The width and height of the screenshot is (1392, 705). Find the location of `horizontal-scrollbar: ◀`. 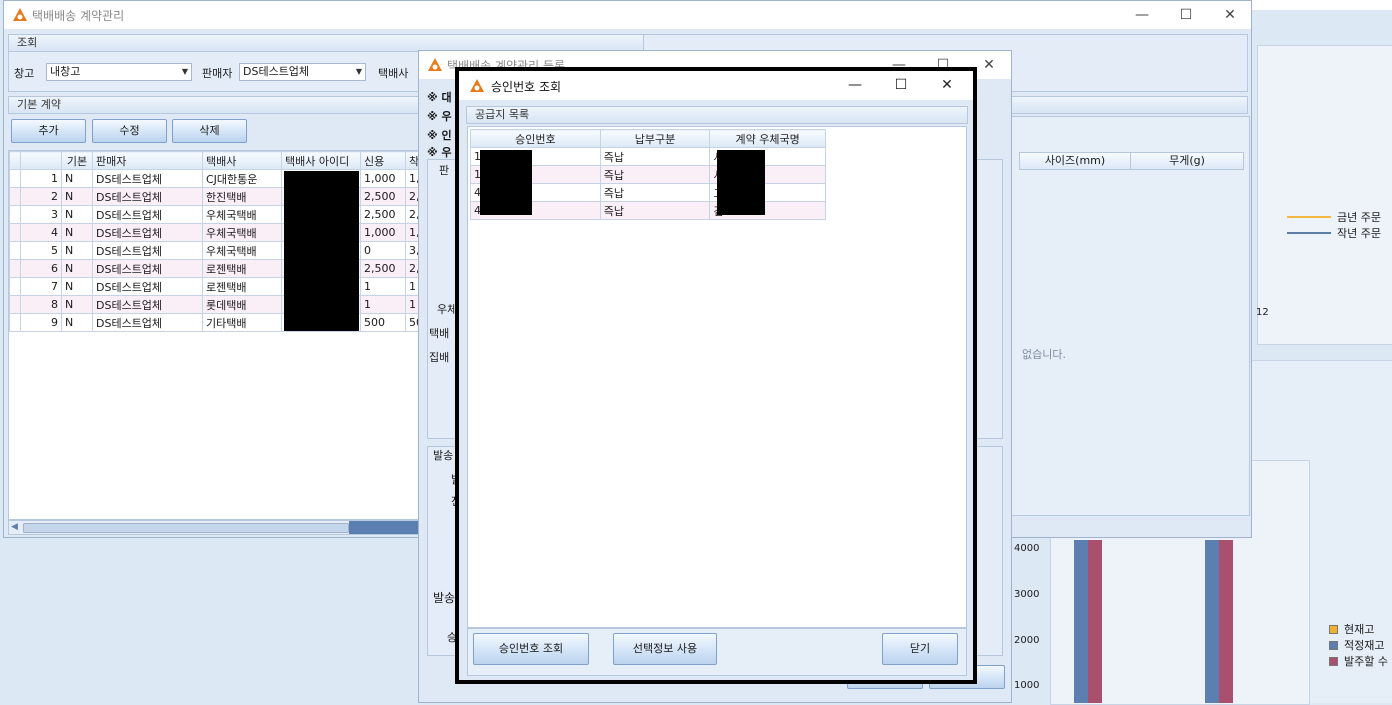

horizontal-scrollbar: ◀ is located at coordinates (214, 527).